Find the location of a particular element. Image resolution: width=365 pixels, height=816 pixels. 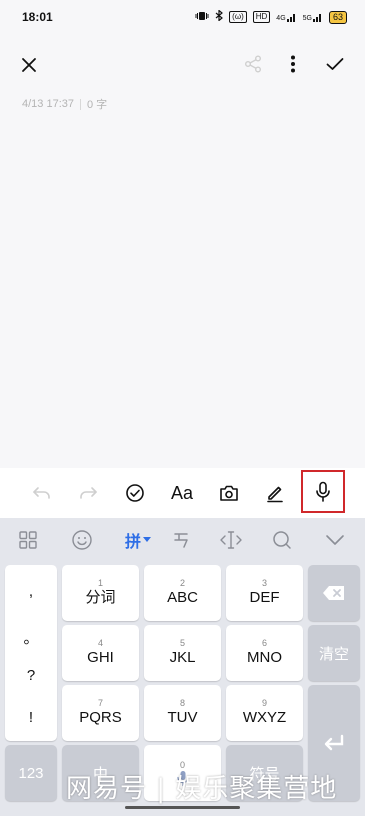

close-icon is located at coordinates (29, 65).